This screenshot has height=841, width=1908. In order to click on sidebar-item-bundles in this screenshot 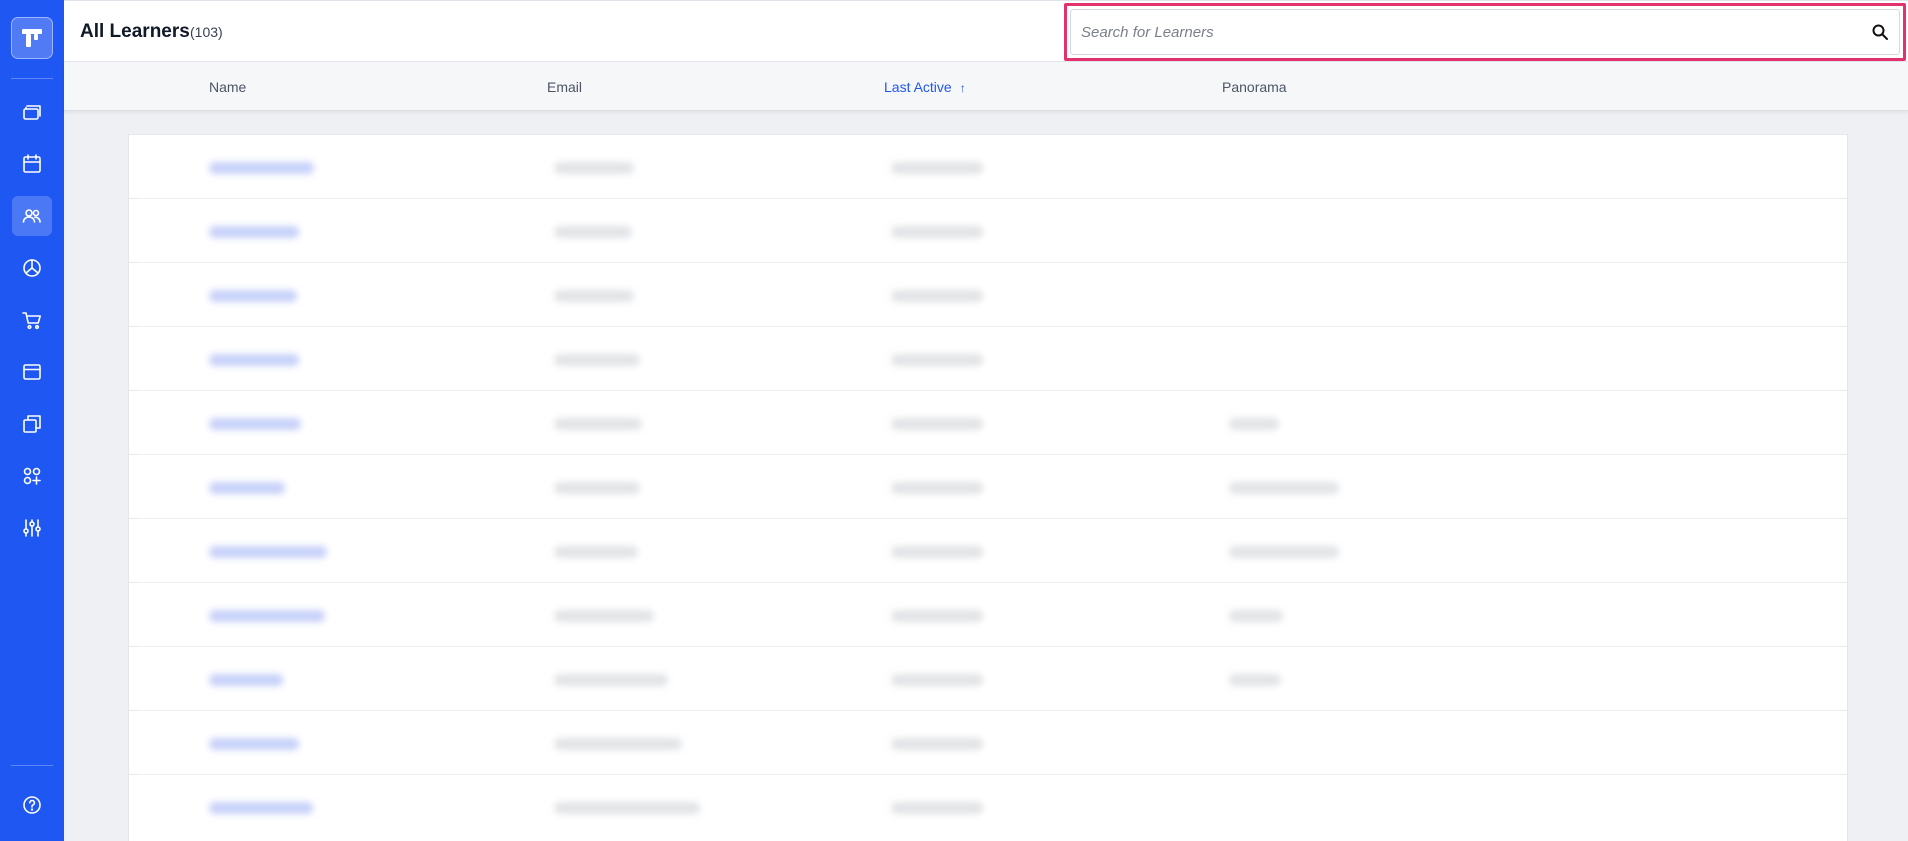, I will do `click(32, 424)`.